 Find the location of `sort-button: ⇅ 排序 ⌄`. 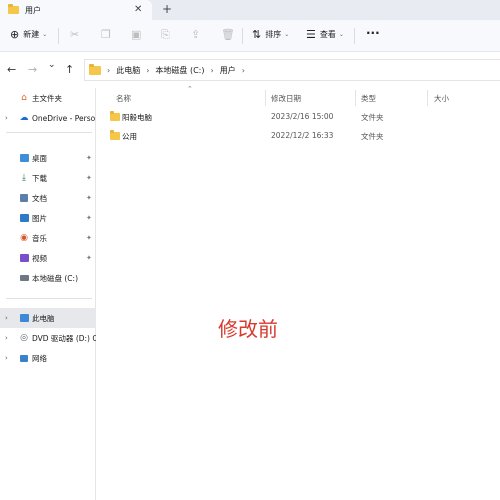

sort-button: ⇅ 排序 ⌄ is located at coordinates (270, 34).